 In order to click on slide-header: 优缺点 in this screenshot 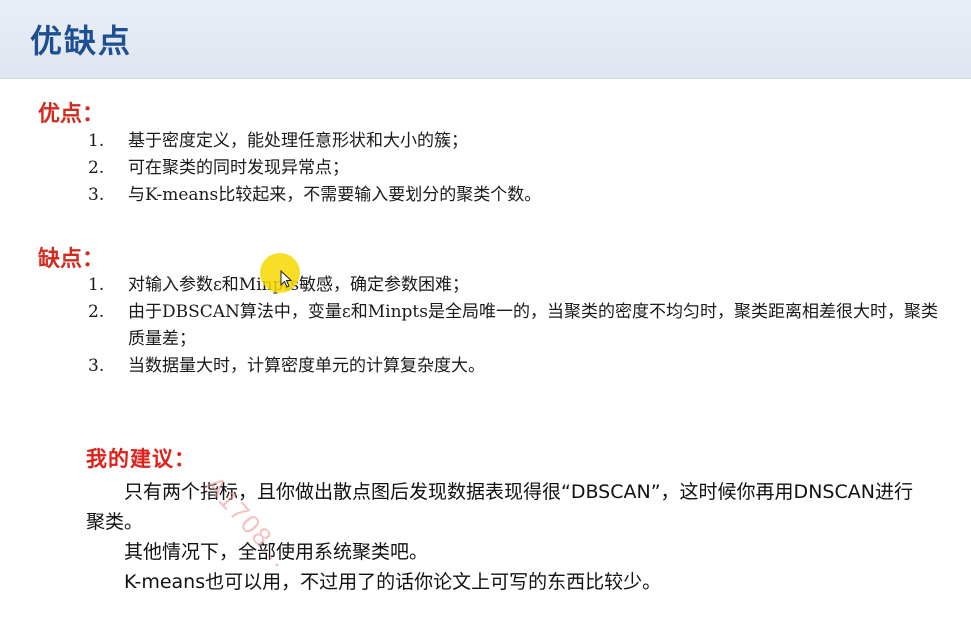, I will do `click(485, 39)`.